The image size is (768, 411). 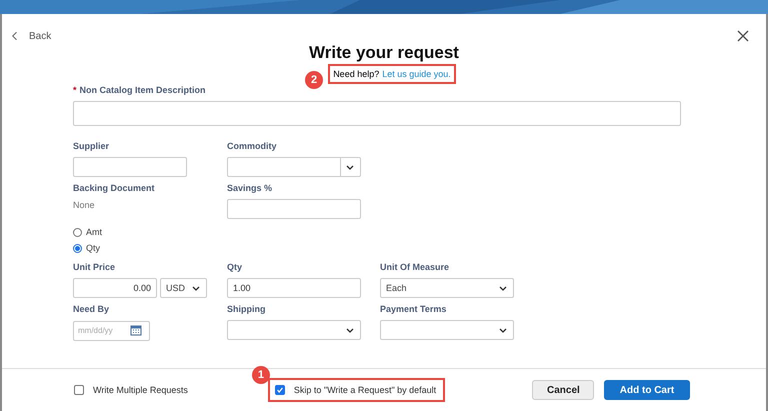 I want to click on dialog-title: Write your request, so click(x=384, y=53).